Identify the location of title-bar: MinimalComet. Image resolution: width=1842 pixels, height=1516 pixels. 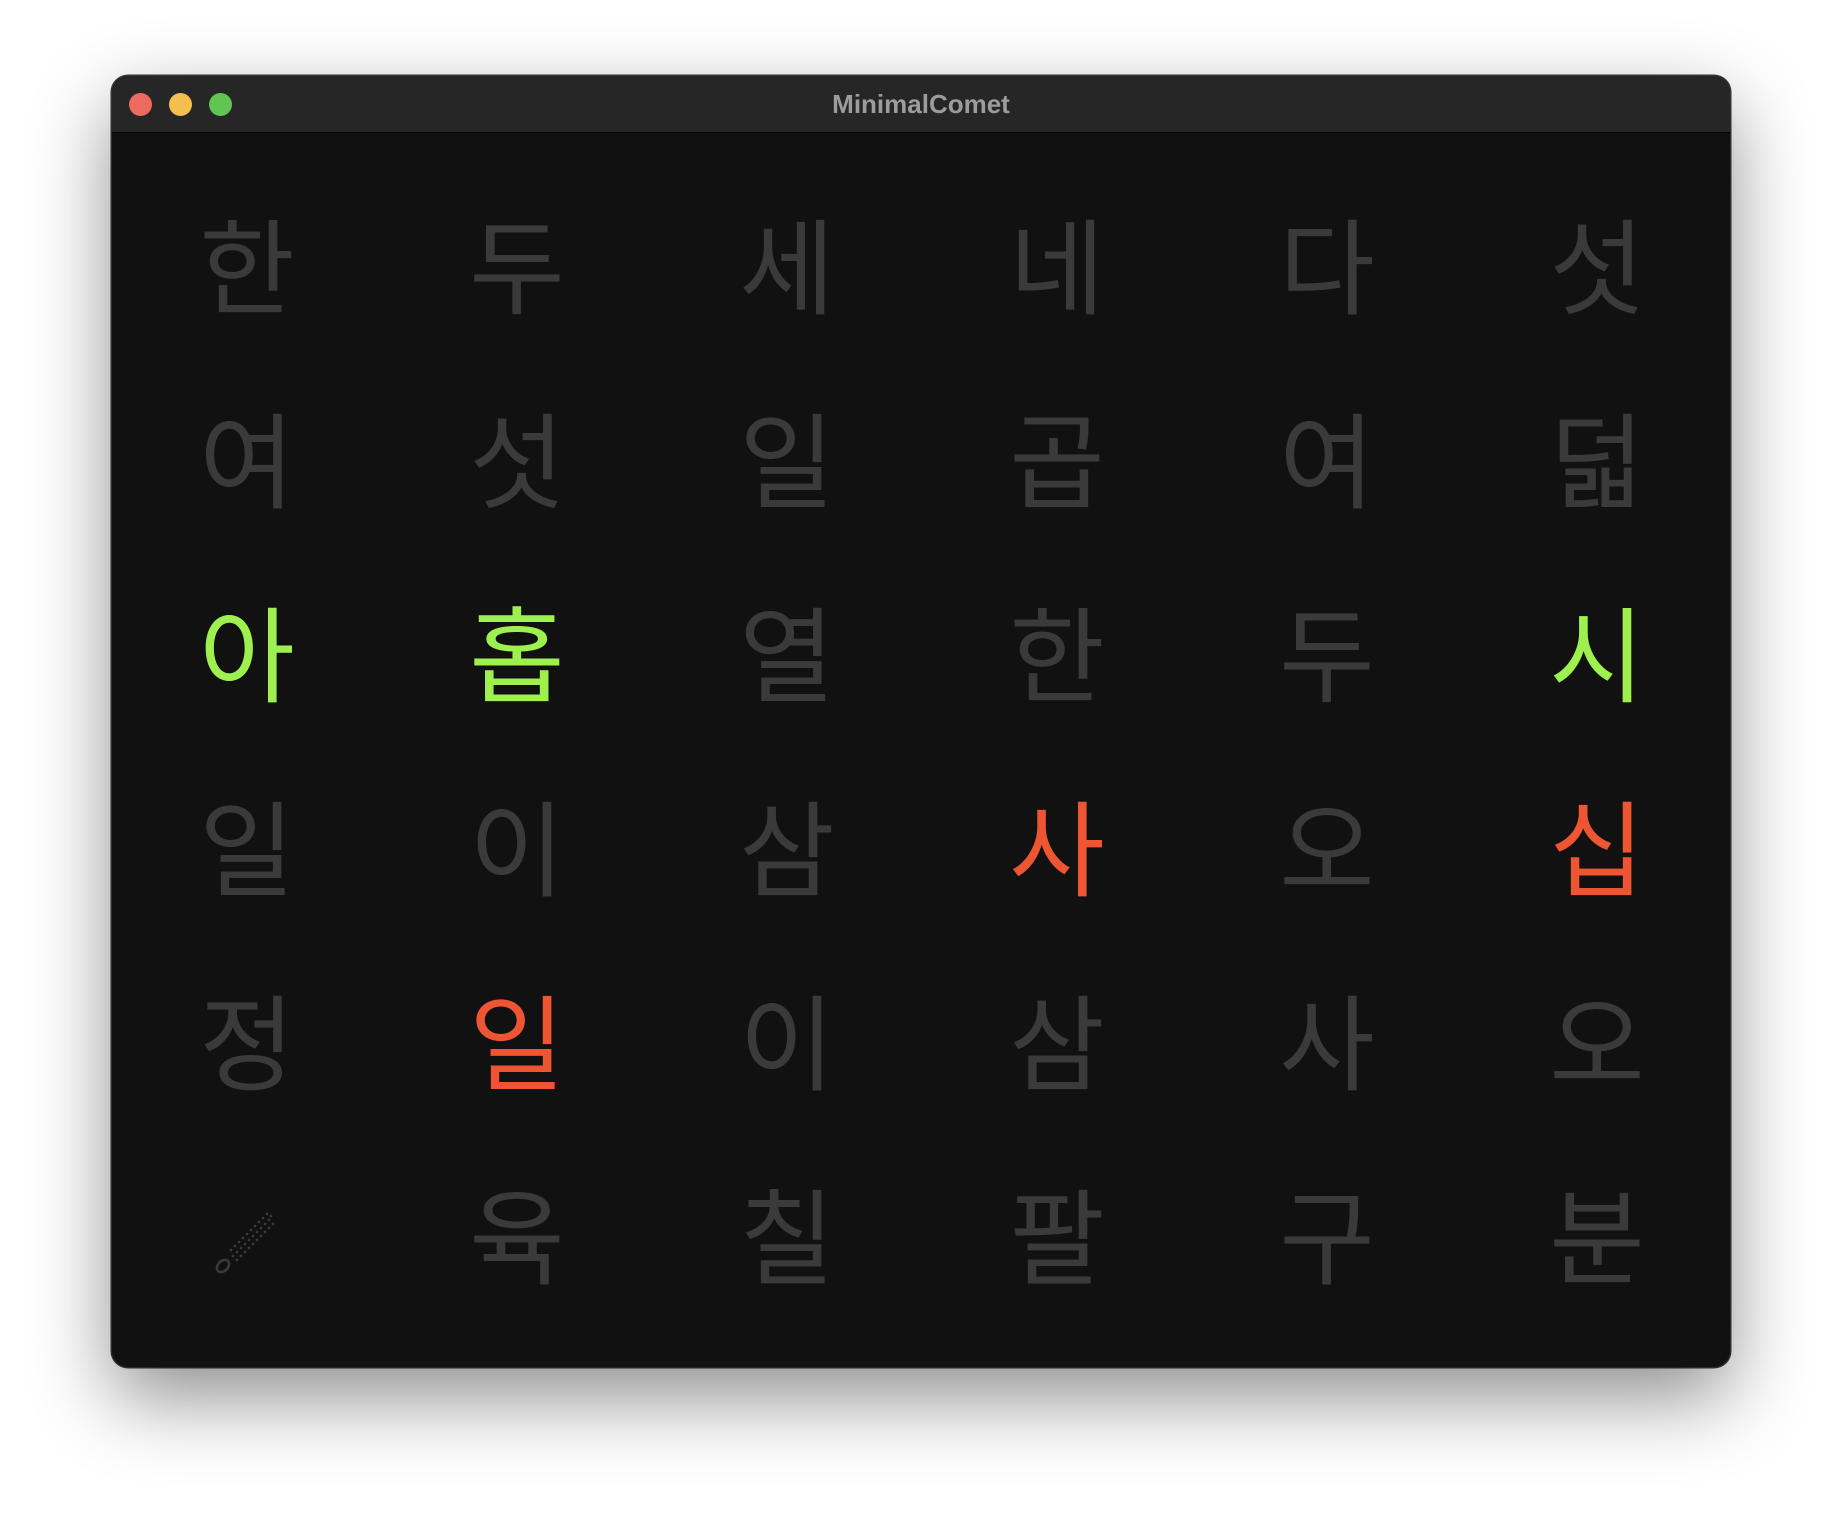
(921, 104).